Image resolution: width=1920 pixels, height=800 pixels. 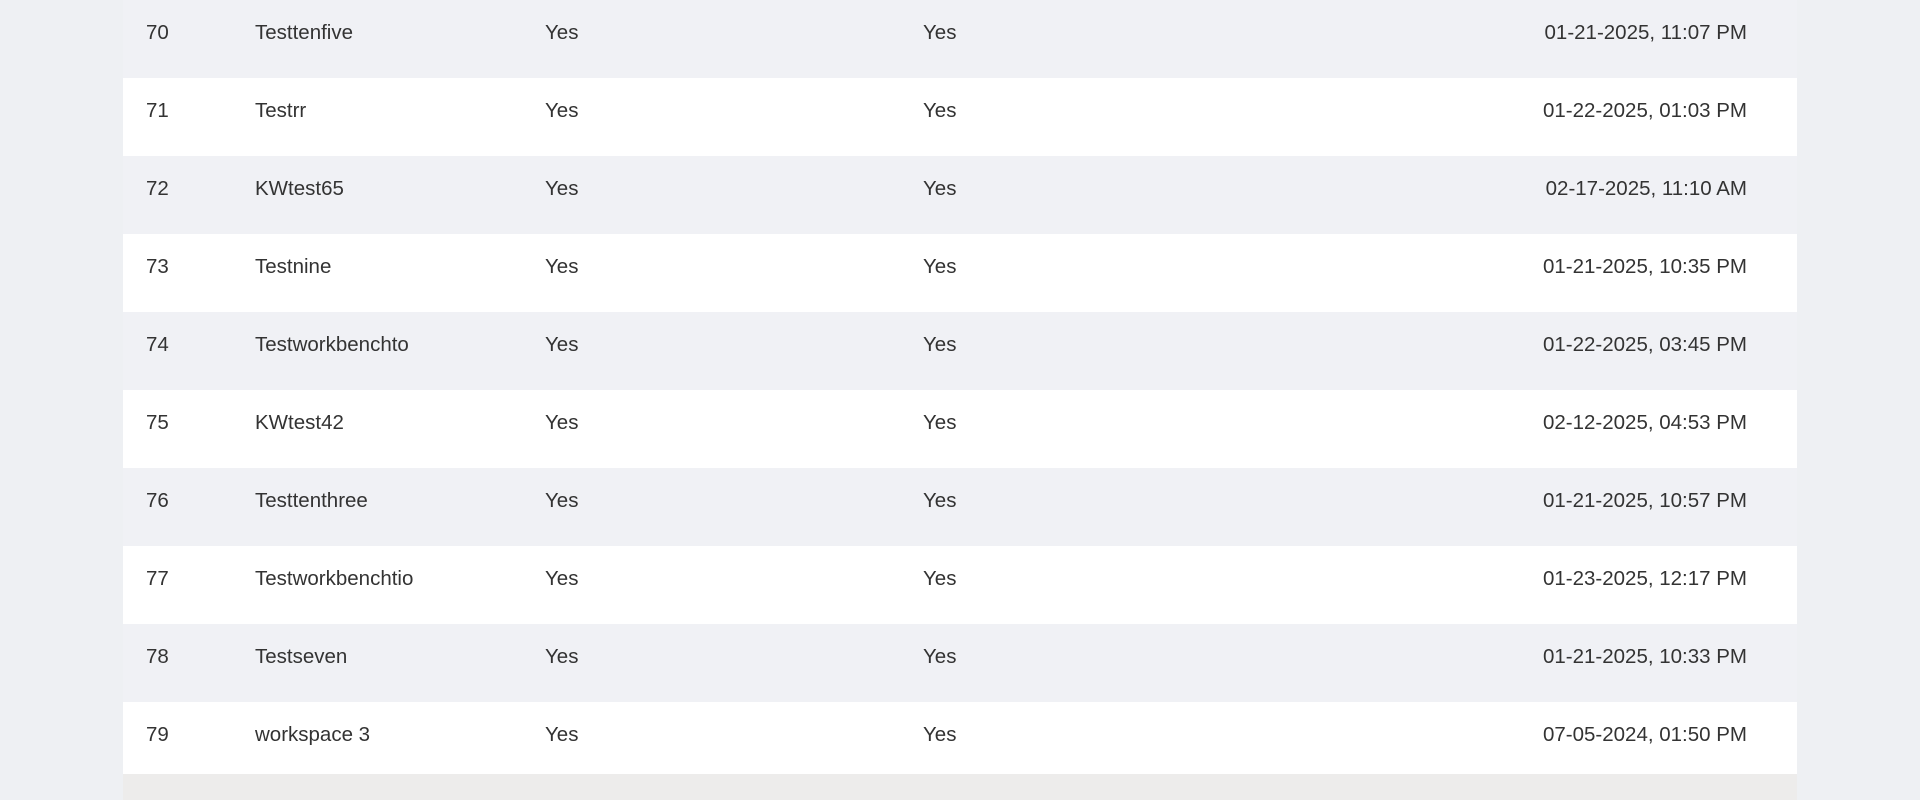 I want to click on row-id: 74, so click(x=157, y=344).